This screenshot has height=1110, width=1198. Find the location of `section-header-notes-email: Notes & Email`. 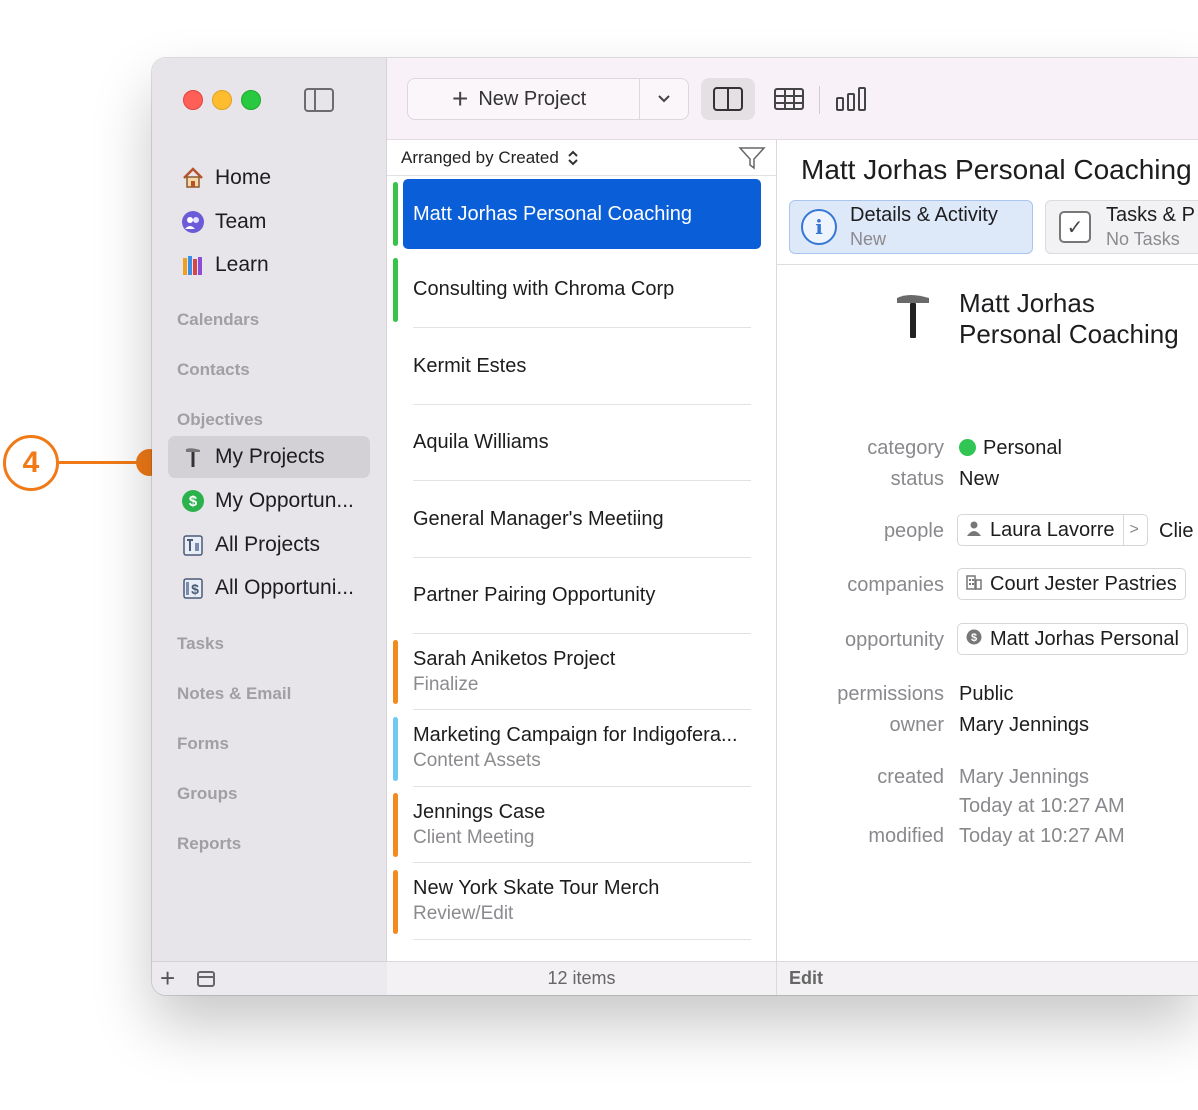

section-header-notes-email: Notes & Email is located at coordinates (234, 694).